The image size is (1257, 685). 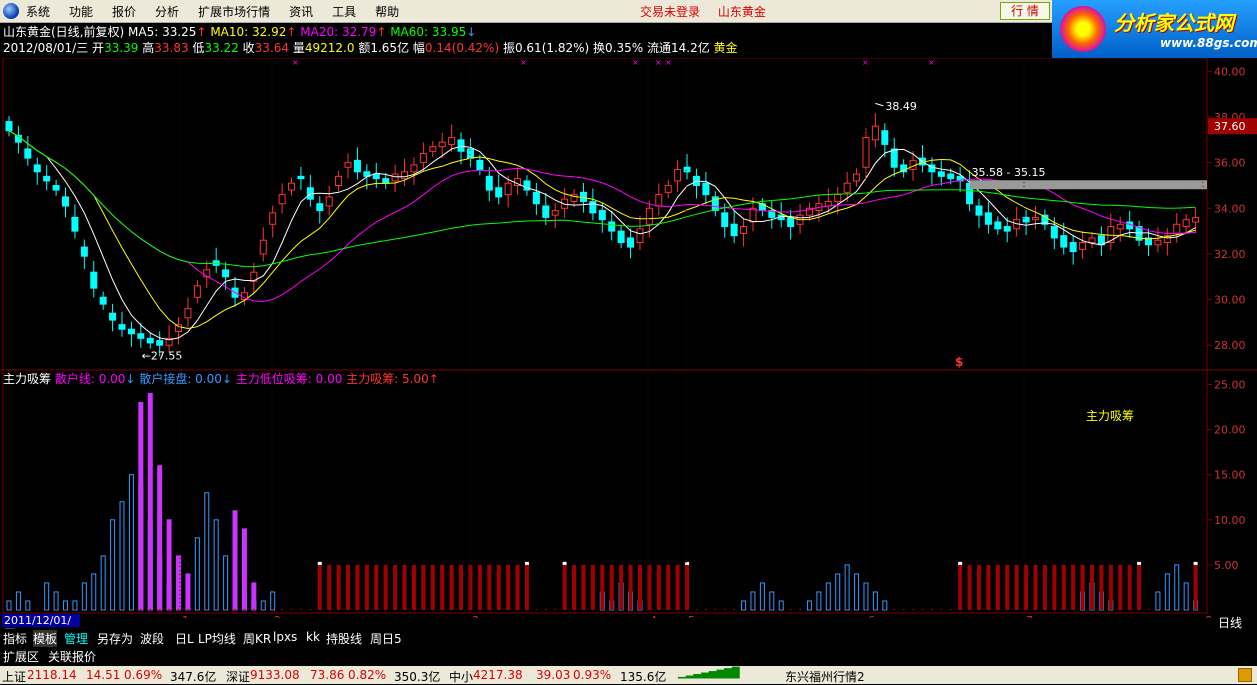 What do you see at coordinates (124, 12) in the screenshot?
I see `menu-item-2: 报价` at bounding box center [124, 12].